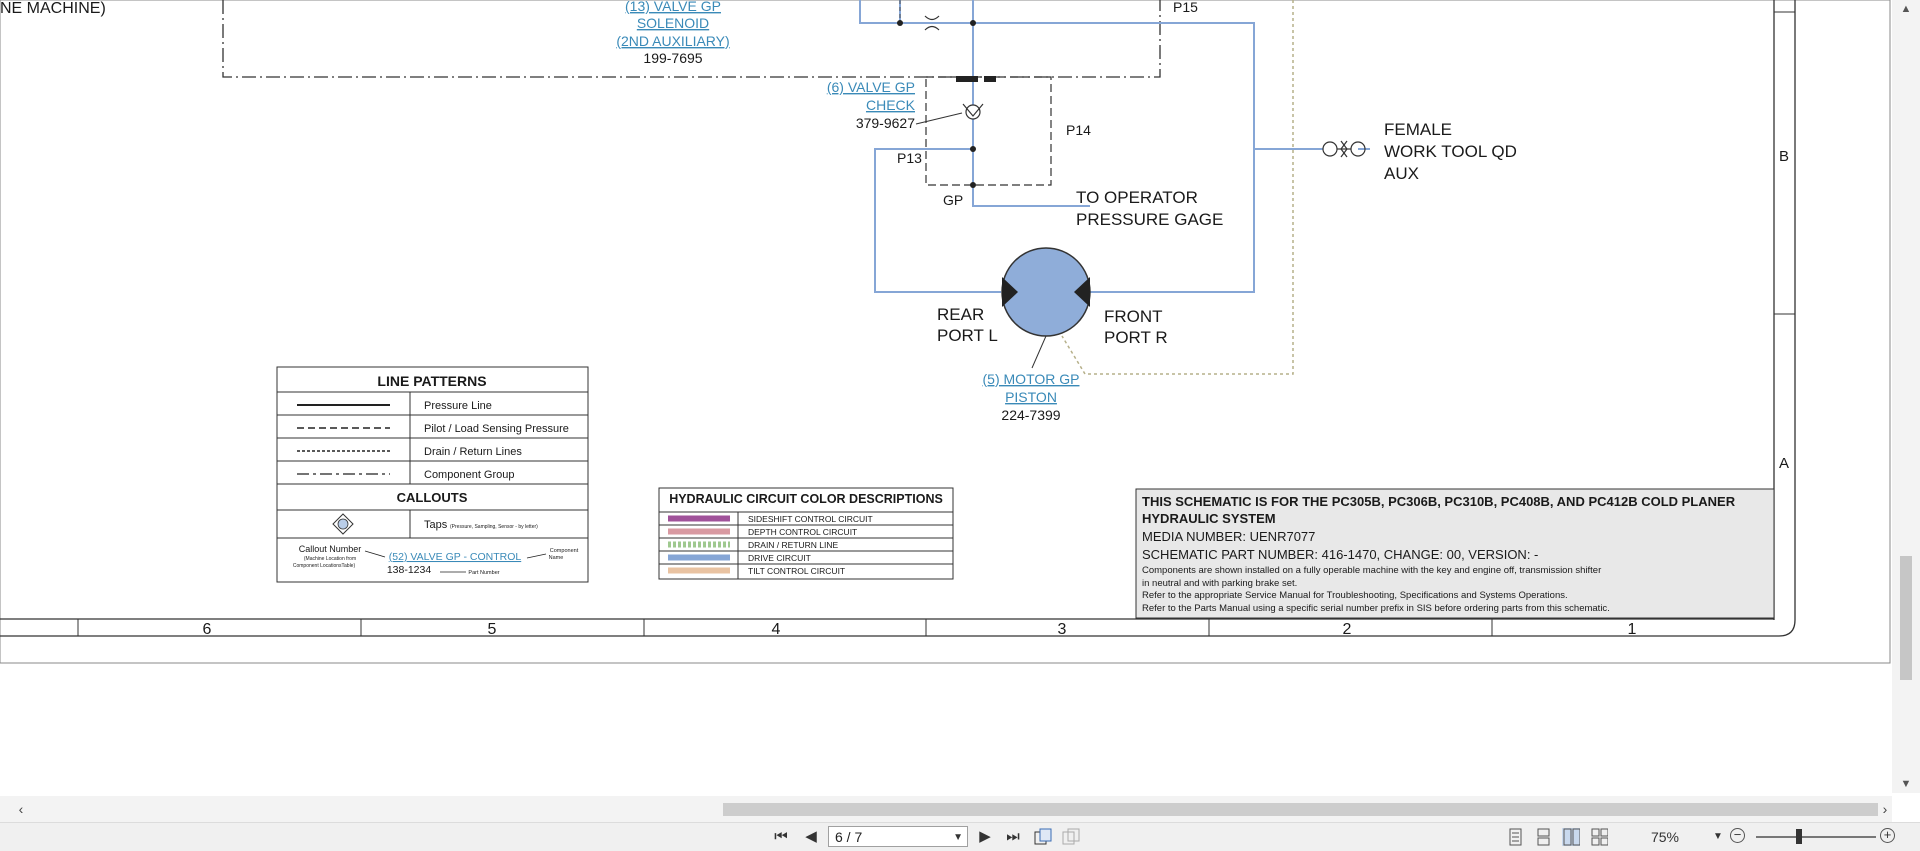  What do you see at coordinates (1515, 837) in the screenshot?
I see `single-page-view-icon` at bounding box center [1515, 837].